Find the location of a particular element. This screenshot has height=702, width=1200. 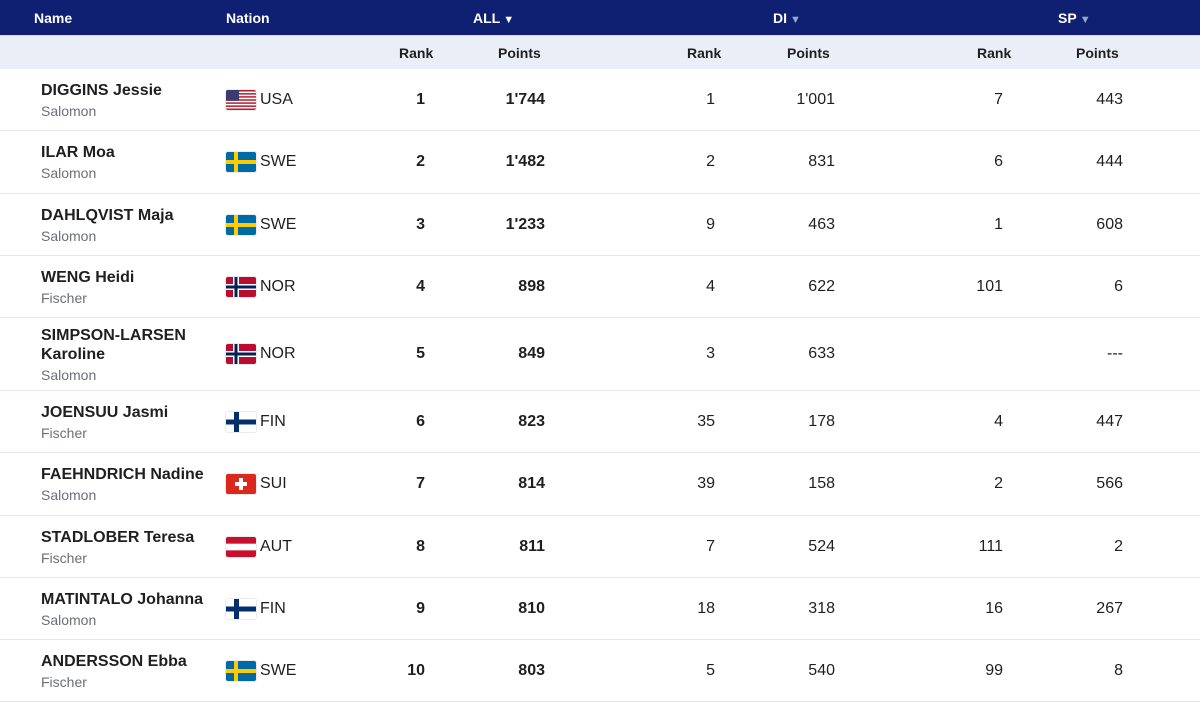

sp-points: 566 is located at coordinates (1109, 483).